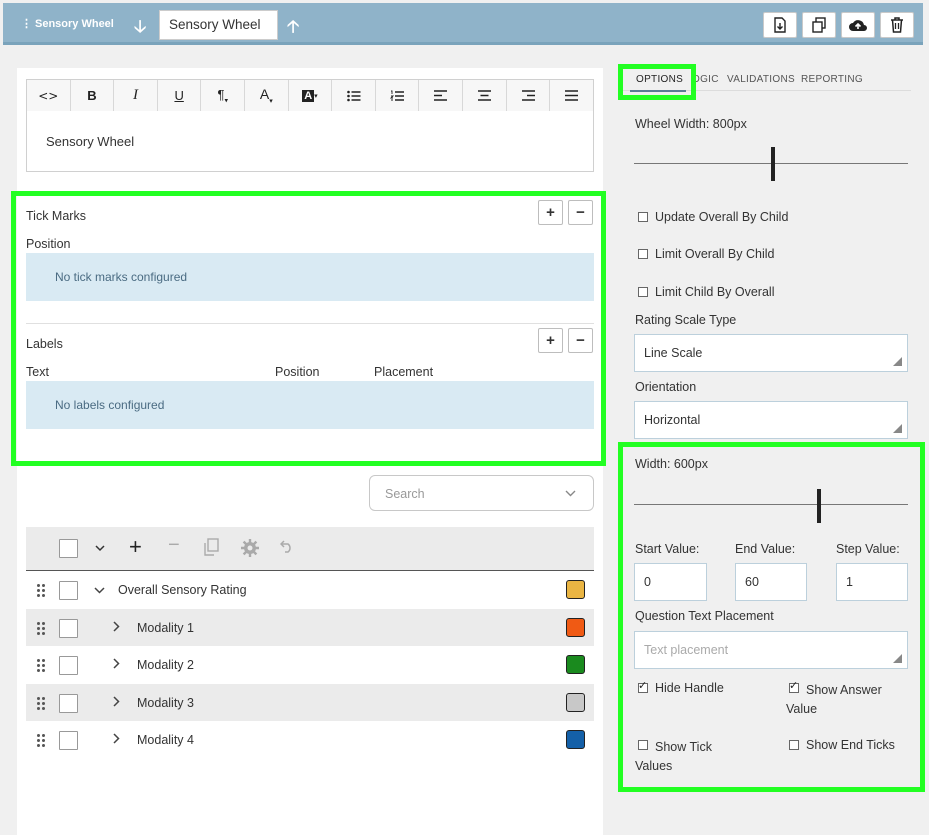 This screenshot has width=929, height=835. What do you see at coordinates (250, 548) in the screenshot?
I see `settings-gear-icon` at bounding box center [250, 548].